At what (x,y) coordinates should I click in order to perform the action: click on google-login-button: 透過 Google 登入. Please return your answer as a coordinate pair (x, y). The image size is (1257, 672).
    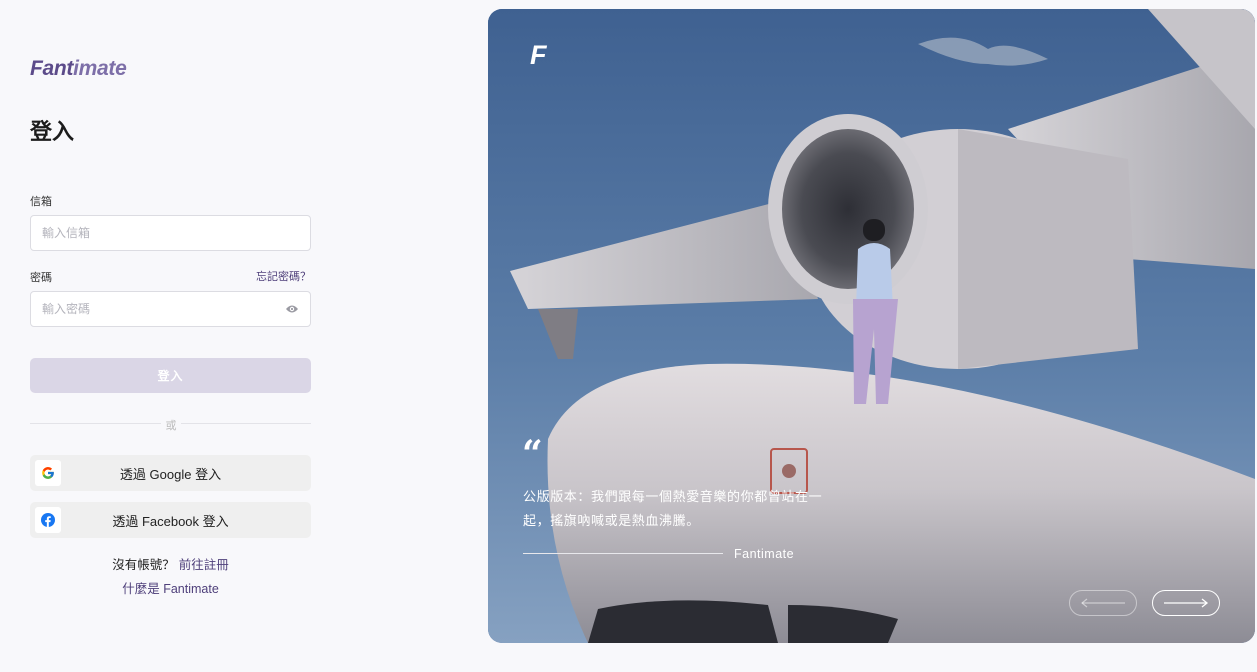
    Looking at the image, I should click on (170, 473).